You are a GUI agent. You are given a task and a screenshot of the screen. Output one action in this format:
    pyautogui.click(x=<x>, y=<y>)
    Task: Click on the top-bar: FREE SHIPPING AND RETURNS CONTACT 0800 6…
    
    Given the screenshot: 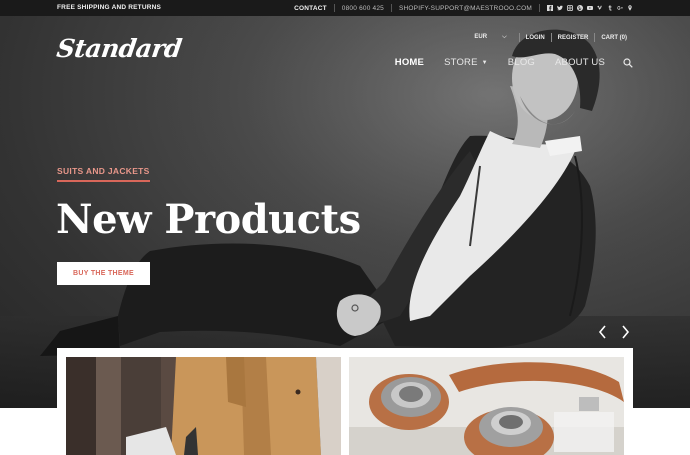 What is the action you would take?
    pyautogui.click(x=345, y=8)
    